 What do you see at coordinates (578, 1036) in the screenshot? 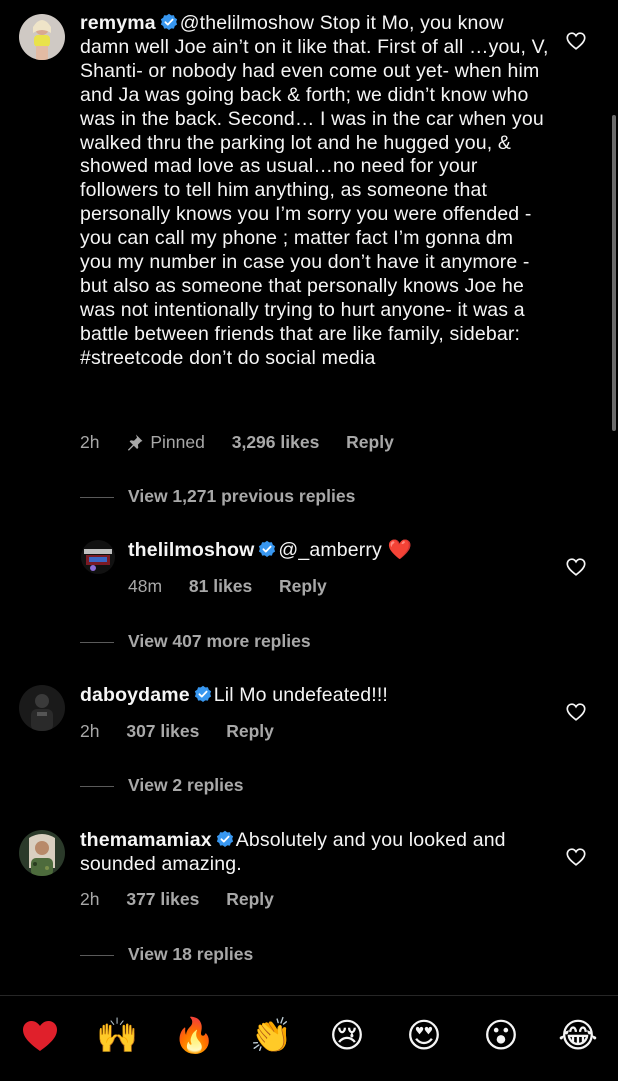
I see `emoji-laughing: 😂` at bounding box center [578, 1036].